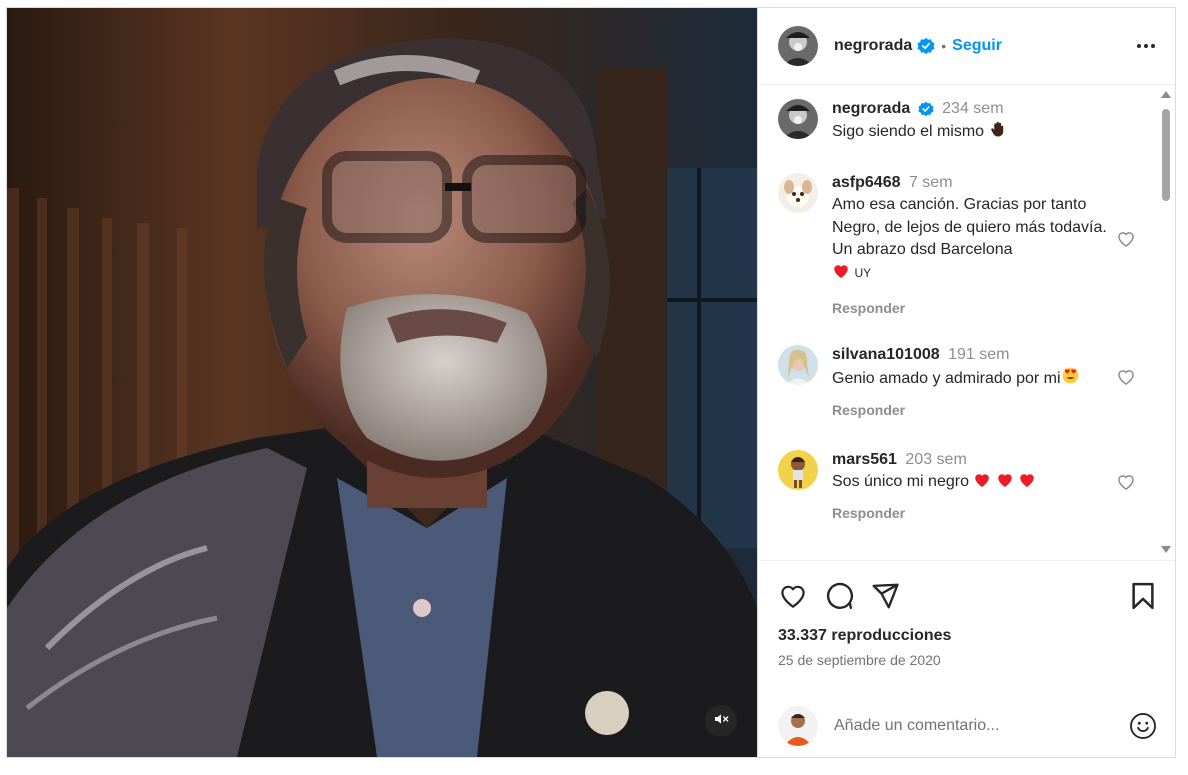 This screenshot has height=775, width=1188. Describe the element at coordinates (1166, 94) in the screenshot. I see `scroll-up-arrow-icon` at that location.